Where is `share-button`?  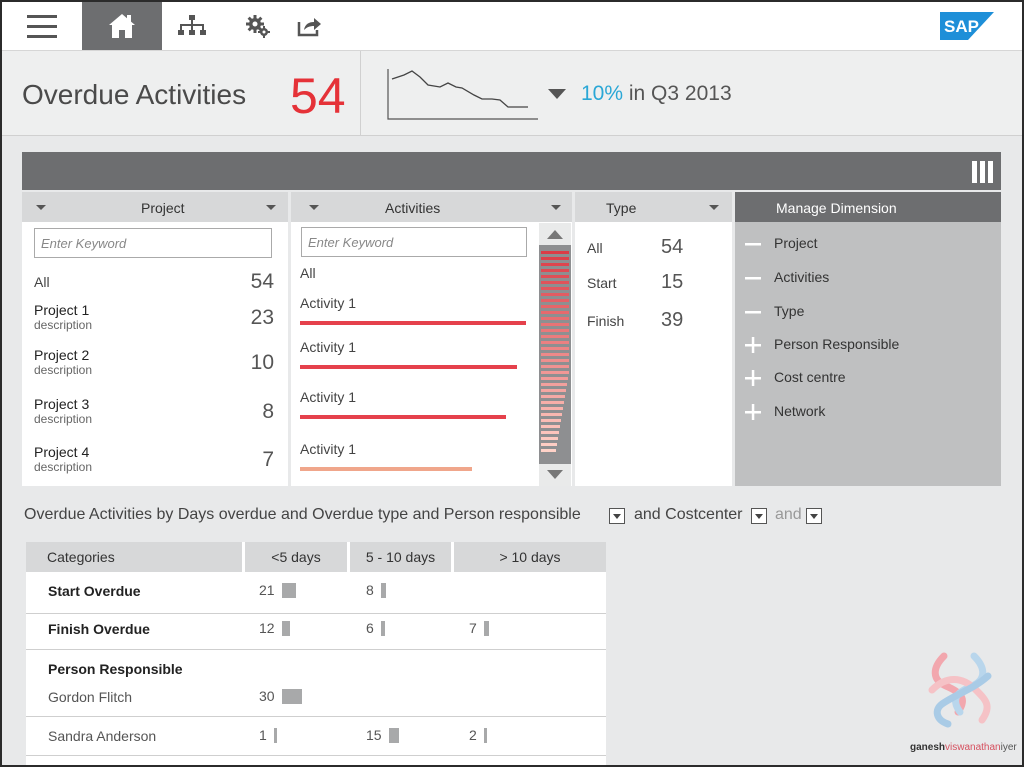
share-button is located at coordinates (310, 26).